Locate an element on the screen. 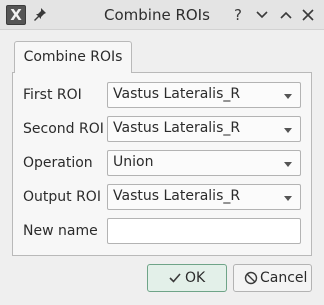 The height and width of the screenshot is (305, 324). output-roi-value: Vastus Lateralis_R is located at coordinates (177, 196).